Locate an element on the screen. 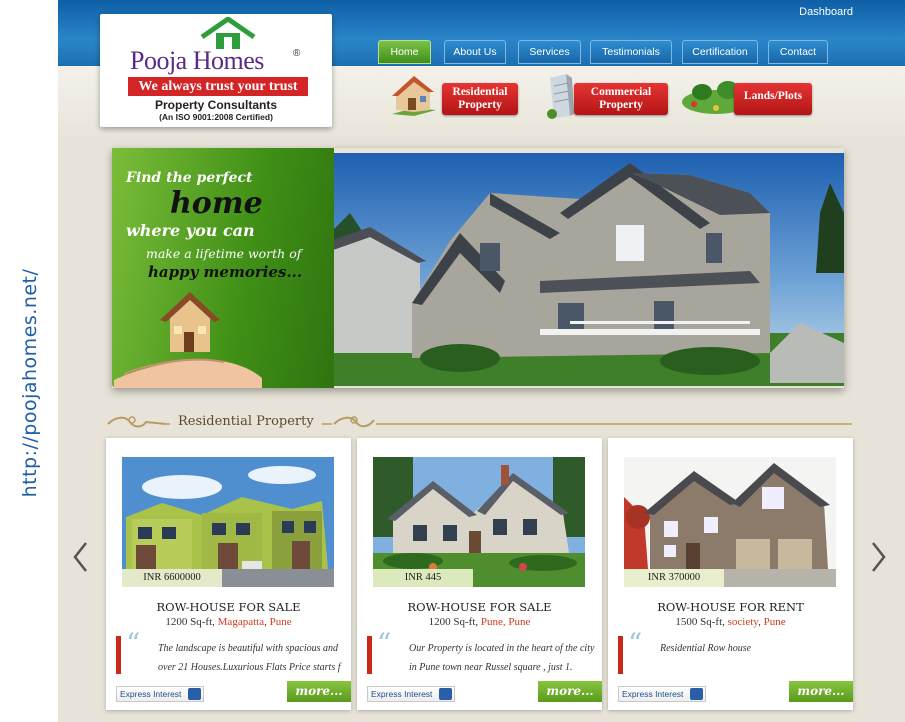  listing-1-locality: Magapatta is located at coordinates (241, 622).